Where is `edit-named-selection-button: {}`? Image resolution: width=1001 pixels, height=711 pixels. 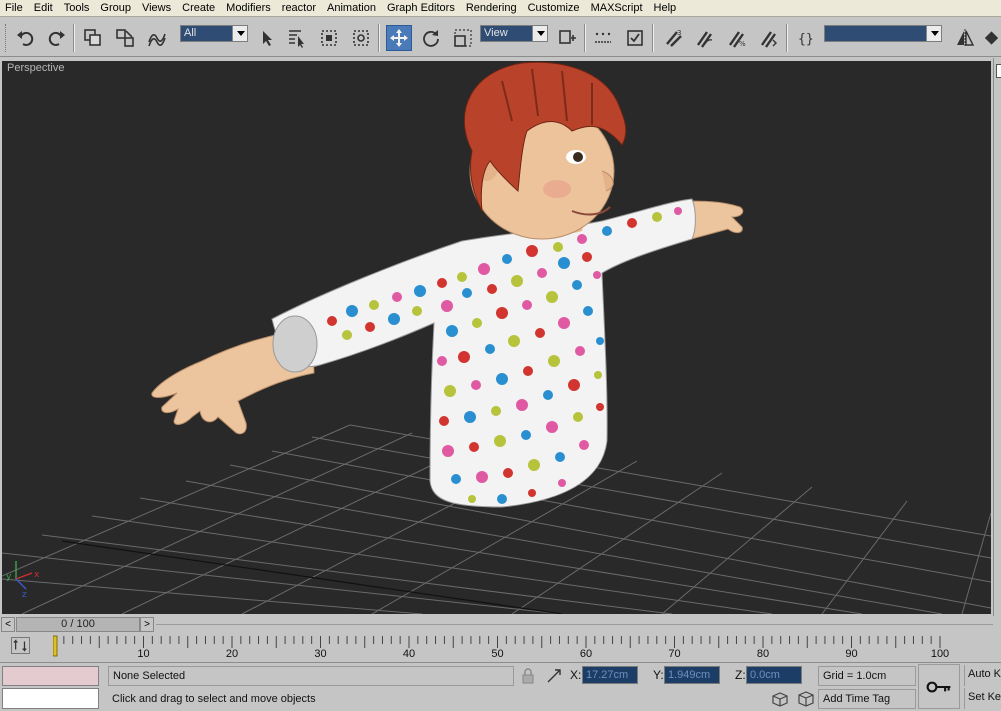 edit-named-selection-button: {} is located at coordinates (807, 38).